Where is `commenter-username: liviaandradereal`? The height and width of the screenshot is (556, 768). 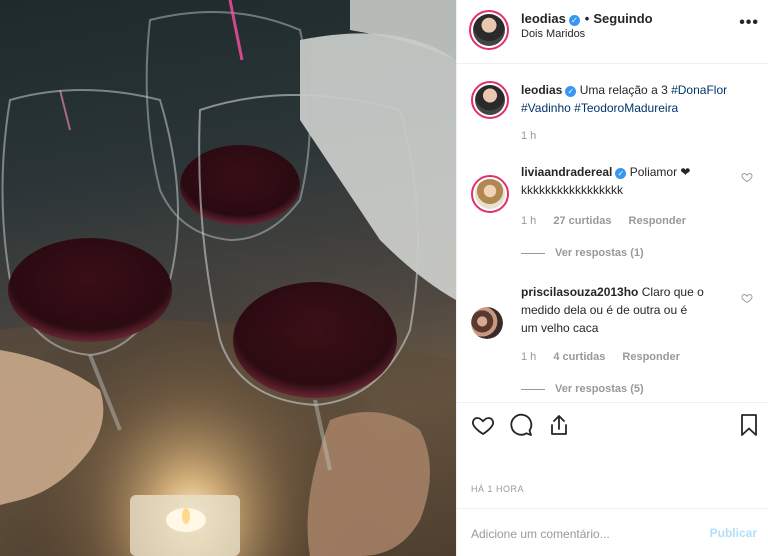
commenter-username: liviaandradereal is located at coordinates (566, 172).